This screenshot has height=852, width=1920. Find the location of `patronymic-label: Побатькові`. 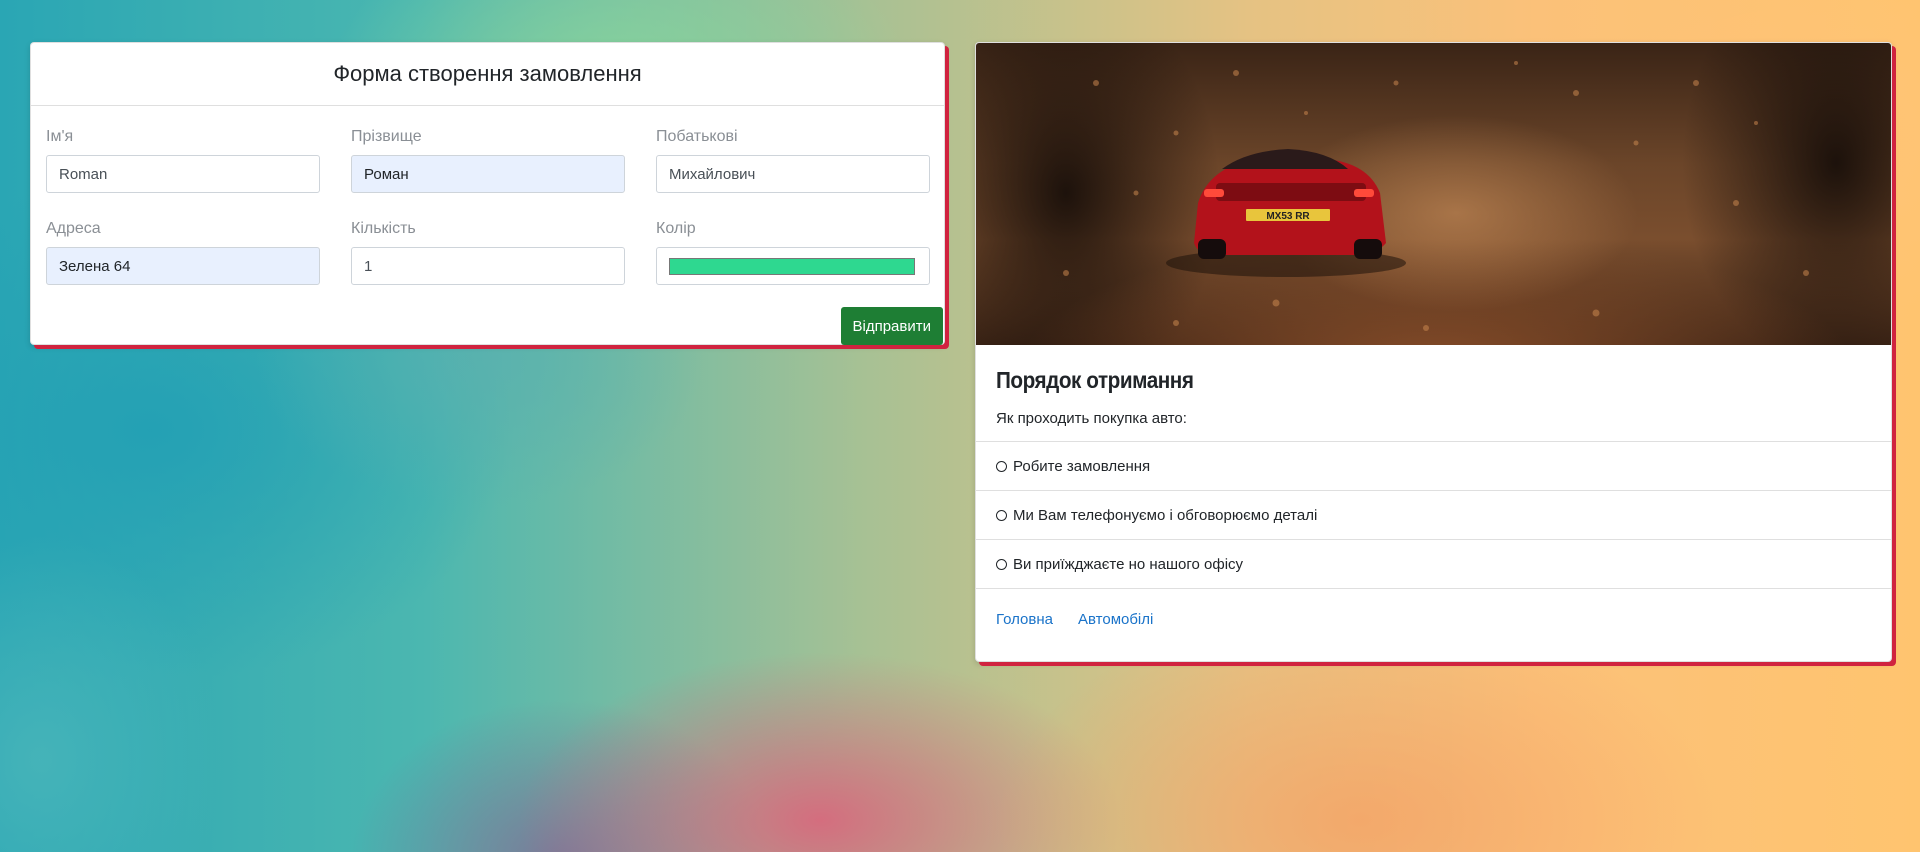

patronymic-label: Побатькові is located at coordinates (697, 136).